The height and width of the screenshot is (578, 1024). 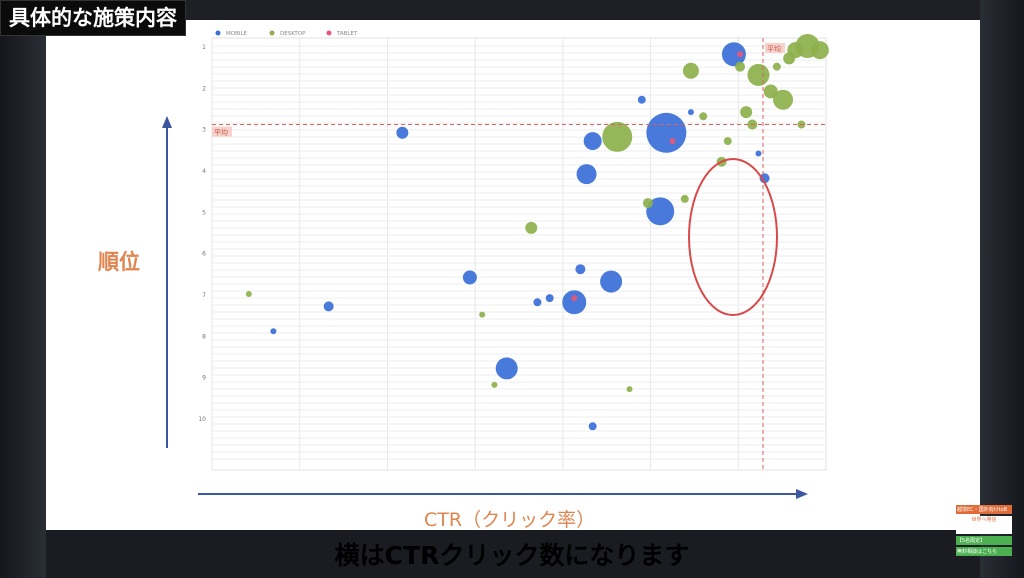 What do you see at coordinates (204, 47) in the screenshot?
I see `y-tick-label: 1` at bounding box center [204, 47].